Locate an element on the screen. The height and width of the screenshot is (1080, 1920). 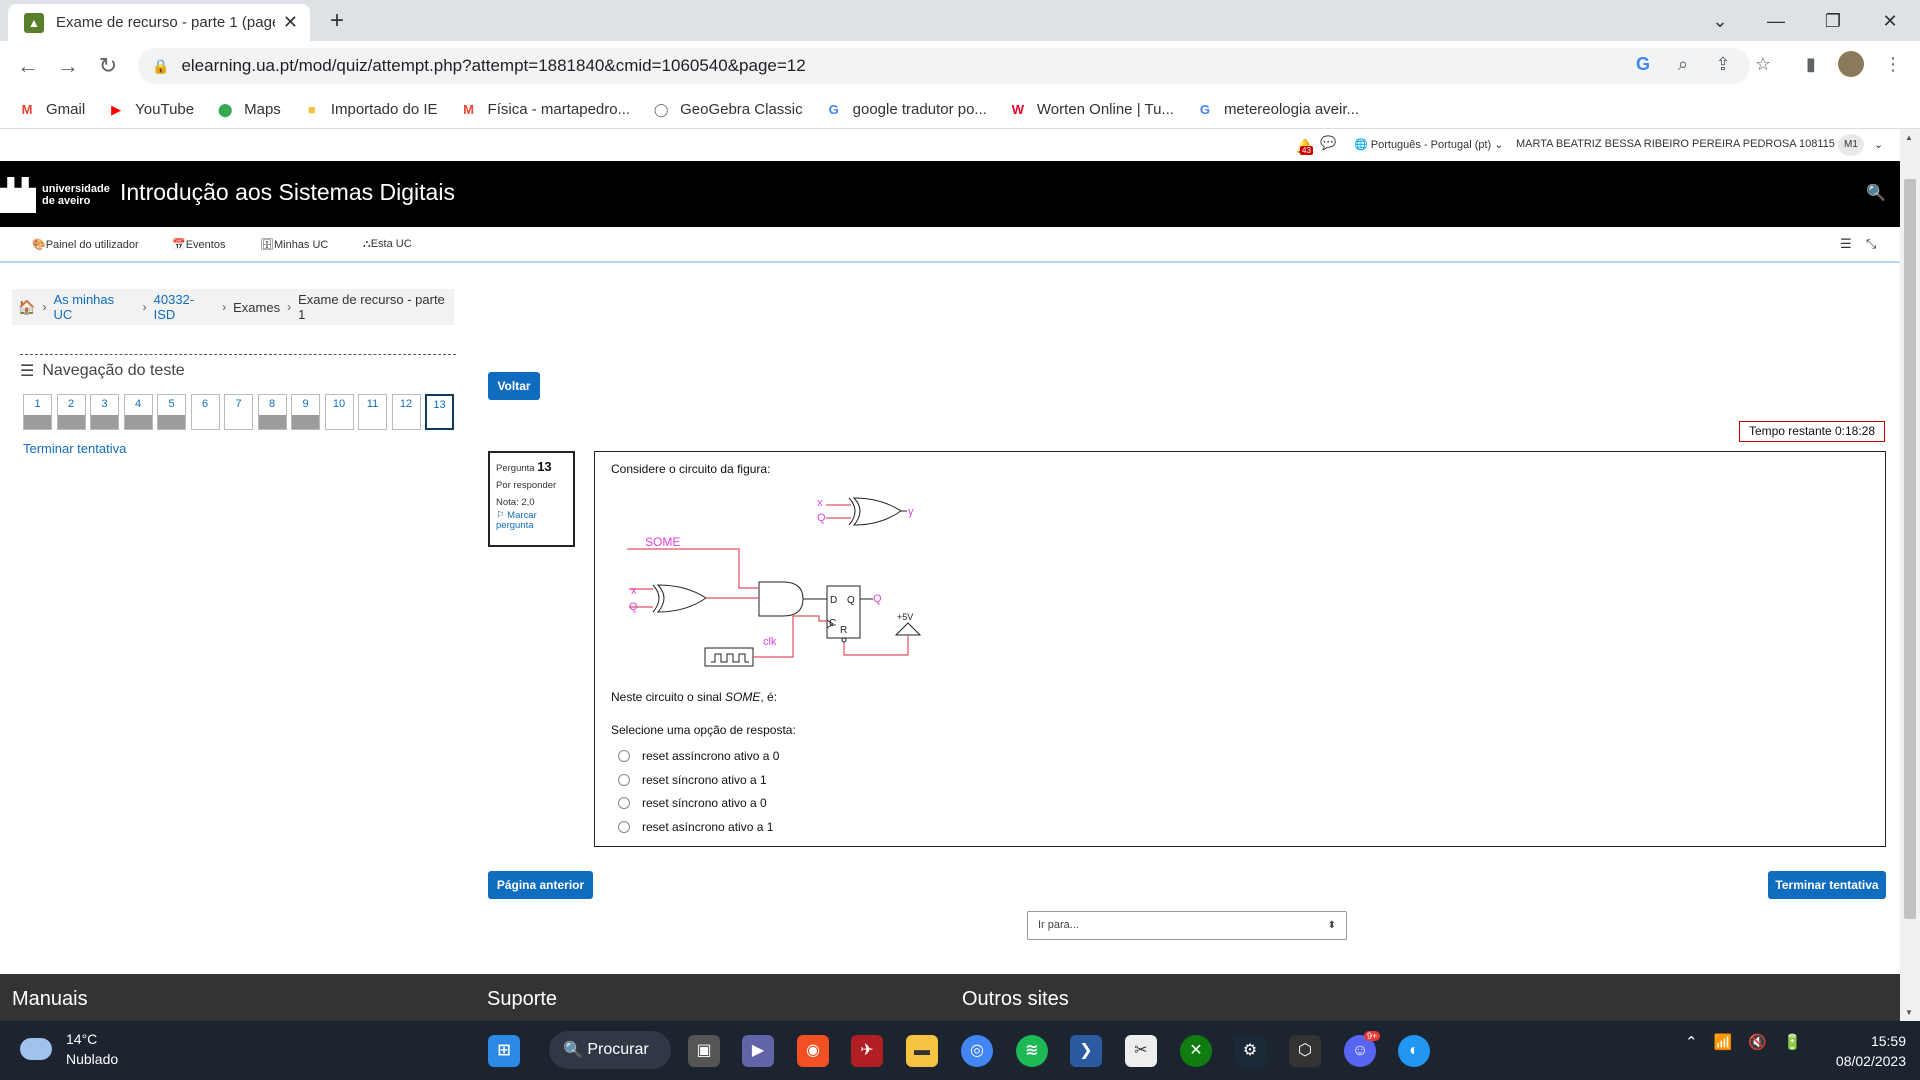
google-translate-icon: G is located at coordinates (1643, 64).